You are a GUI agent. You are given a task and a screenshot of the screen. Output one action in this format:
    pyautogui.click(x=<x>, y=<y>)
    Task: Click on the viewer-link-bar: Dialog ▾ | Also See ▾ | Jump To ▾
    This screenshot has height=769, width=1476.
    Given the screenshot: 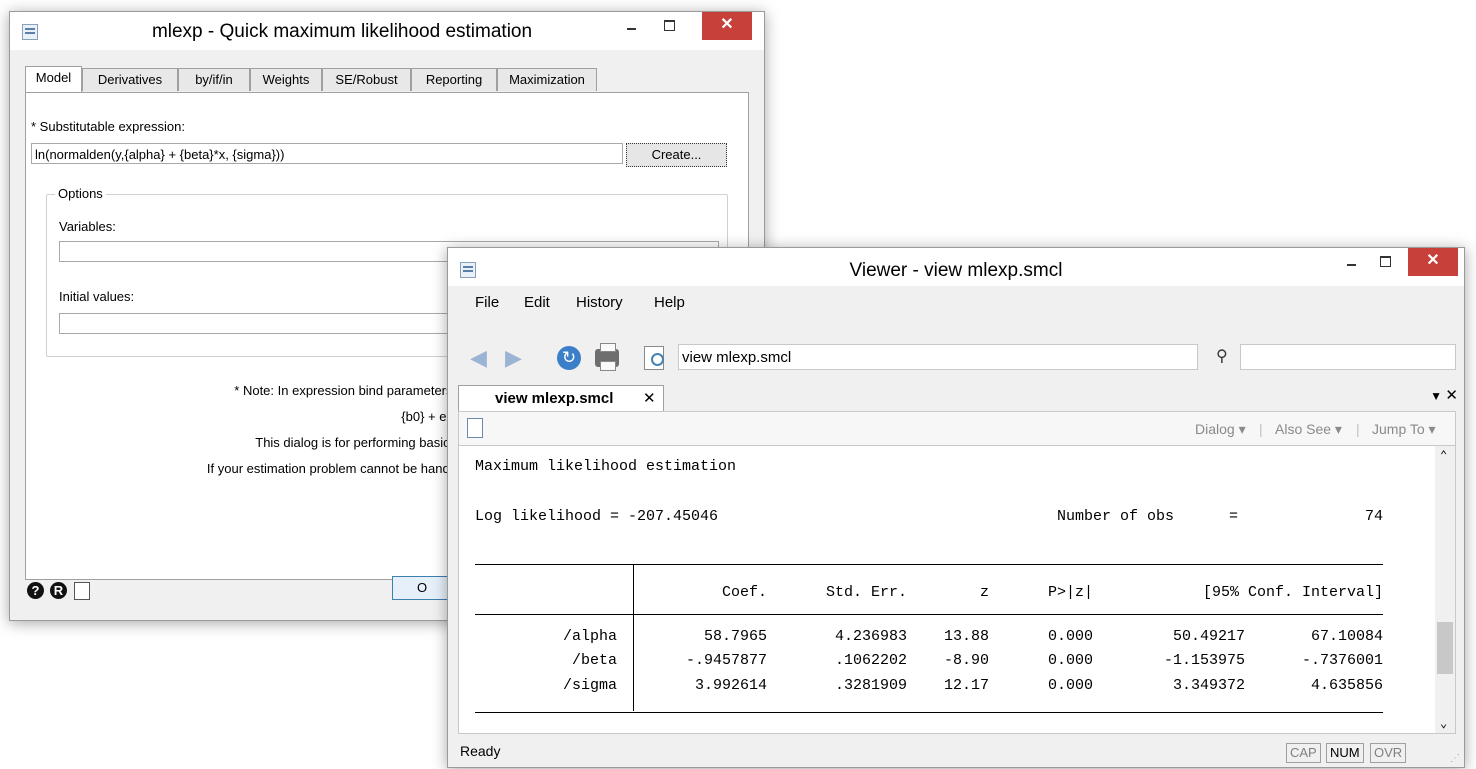 What is the action you would take?
    pyautogui.click(x=957, y=428)
    